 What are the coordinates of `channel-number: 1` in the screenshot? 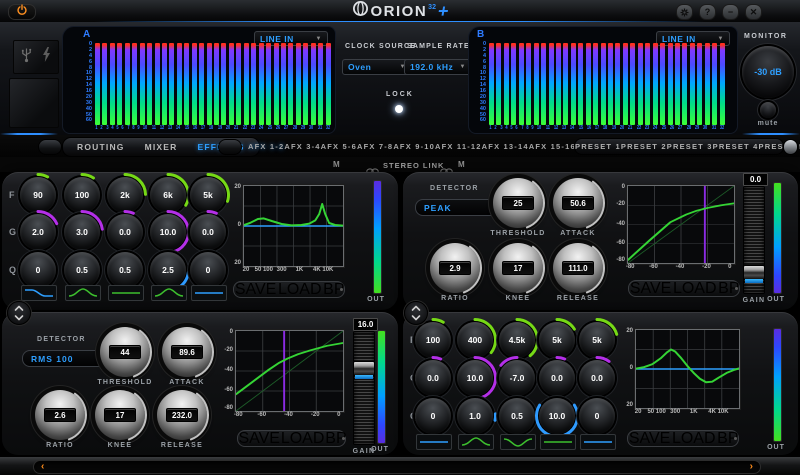 It's located at (490, 128).